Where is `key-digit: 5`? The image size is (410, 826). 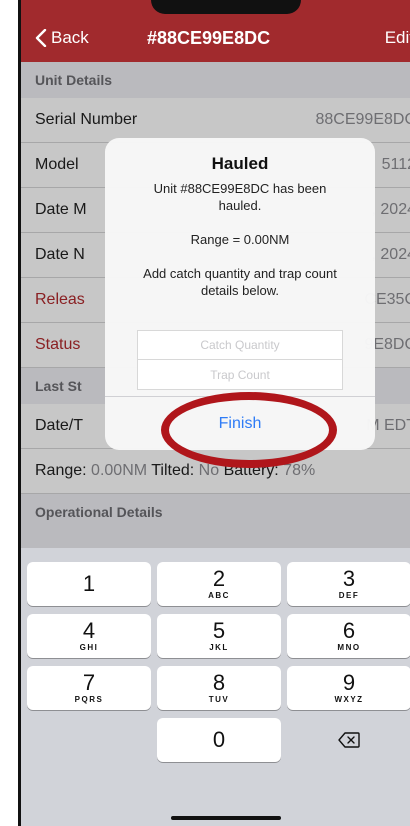 key-digit: 5 is located at coordinates (219, 630).